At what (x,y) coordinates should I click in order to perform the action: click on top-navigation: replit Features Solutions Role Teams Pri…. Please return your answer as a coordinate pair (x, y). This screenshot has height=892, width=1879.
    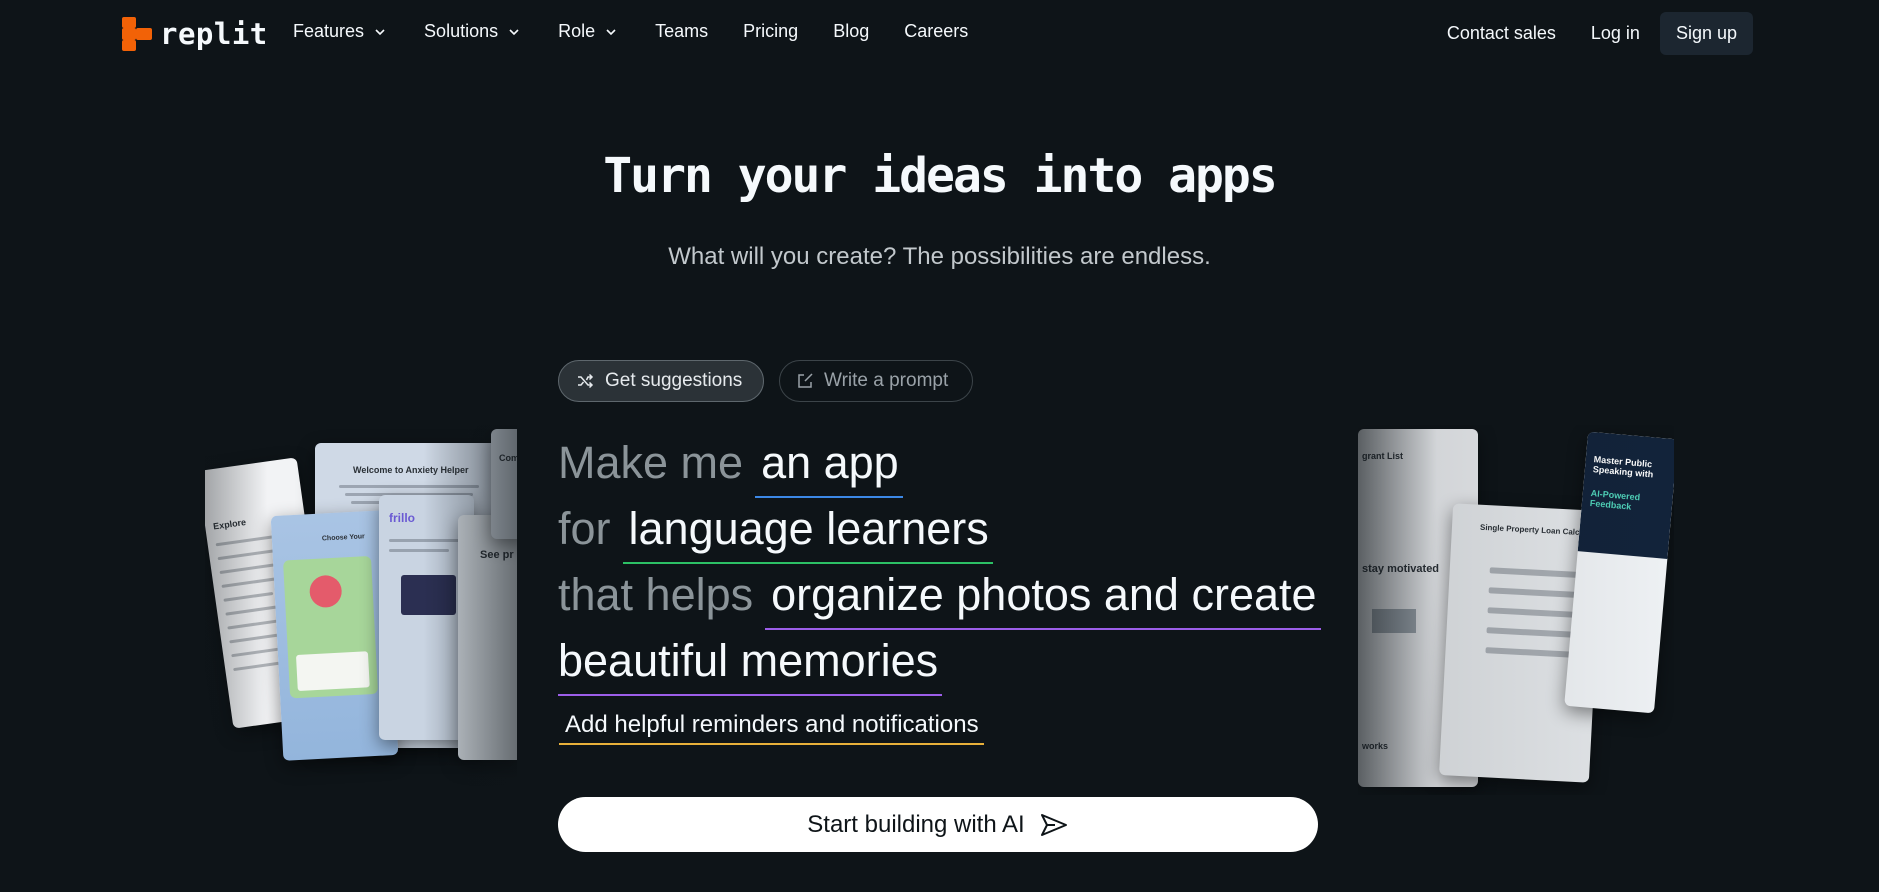
    Looking at the image, I should click on (939, 34).